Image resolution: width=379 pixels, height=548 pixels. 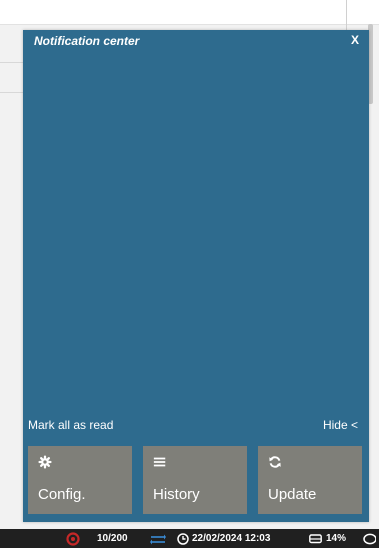 What do you see at coordinates (310, 480) in the screenshot?
I see `update-button: Update` at bounding box center [310, 480].